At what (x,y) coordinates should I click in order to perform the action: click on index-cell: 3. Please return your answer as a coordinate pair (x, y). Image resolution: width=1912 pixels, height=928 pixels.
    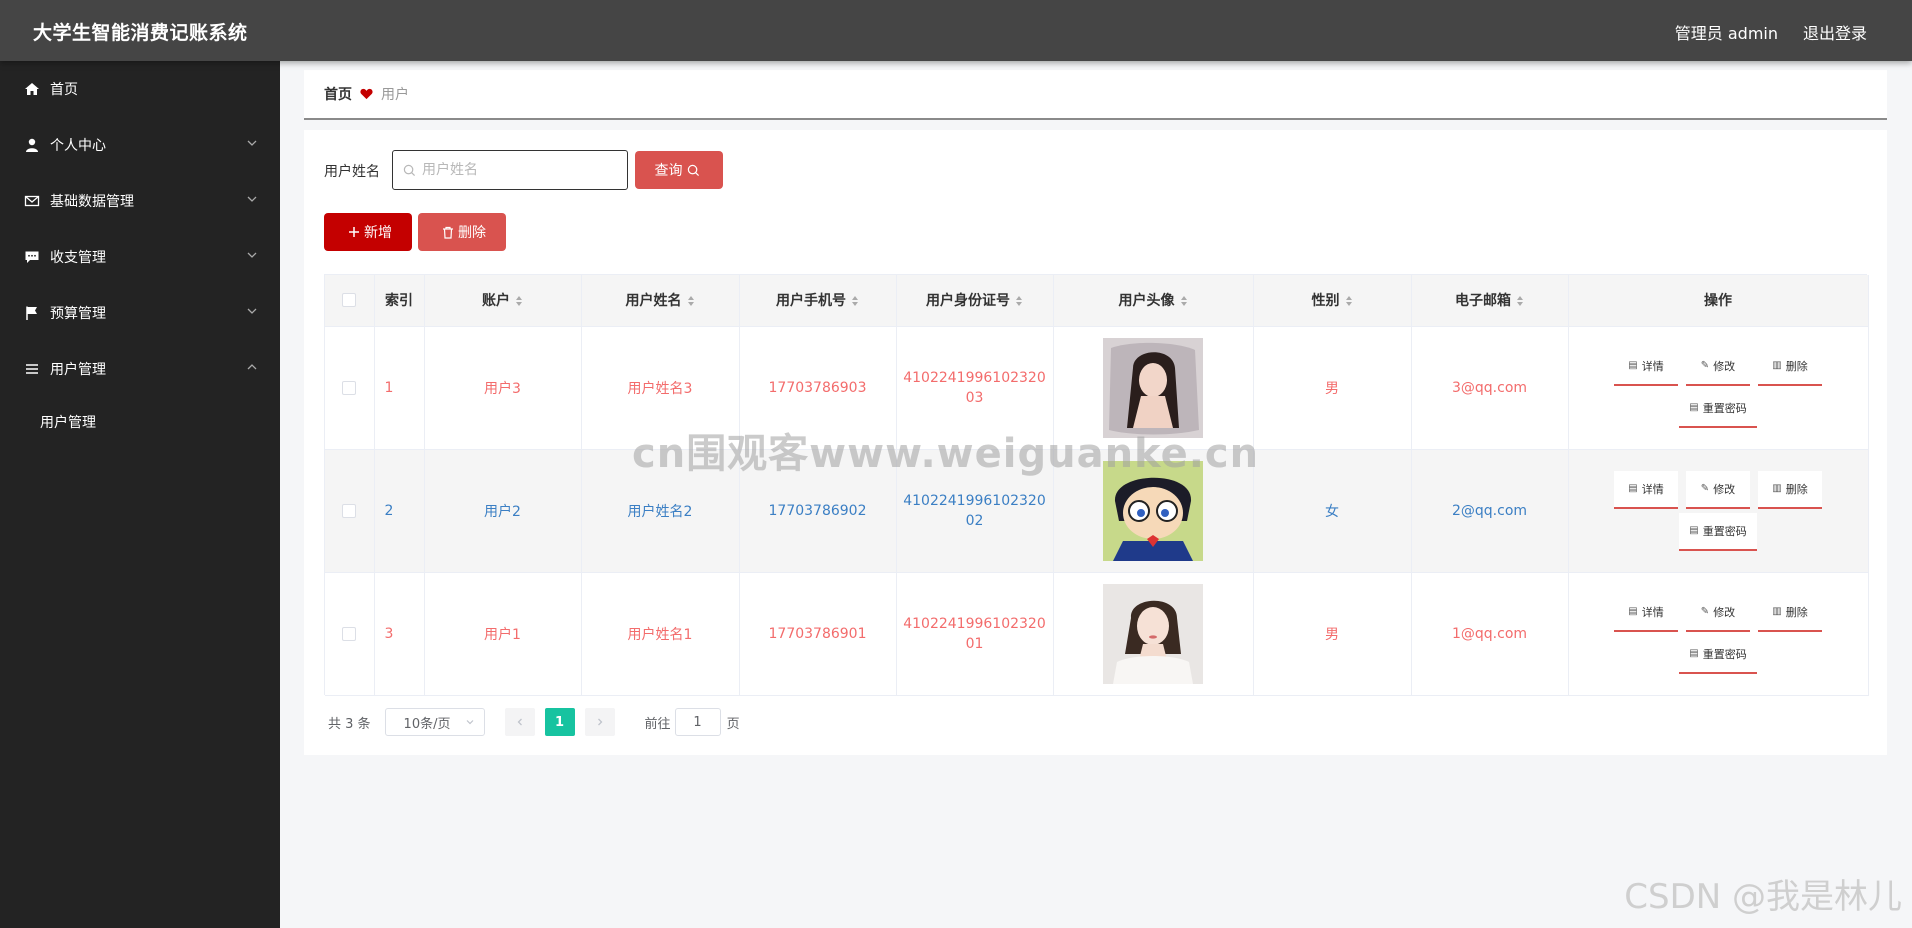
    Looking at the image, I should click on (399, 634).